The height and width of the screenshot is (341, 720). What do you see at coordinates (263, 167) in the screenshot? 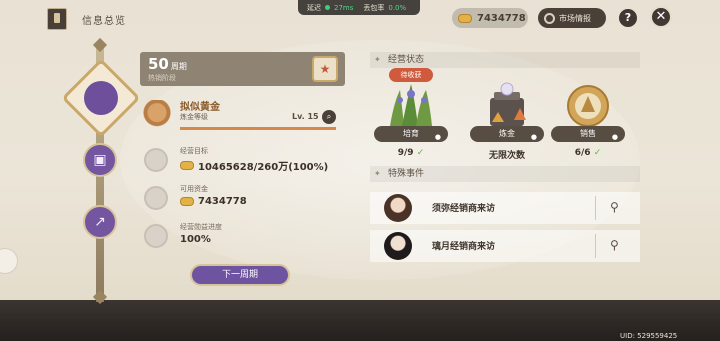
I see `stat-value-target-text: 10465628/260万(100%)` at bounding box center [263, 167].